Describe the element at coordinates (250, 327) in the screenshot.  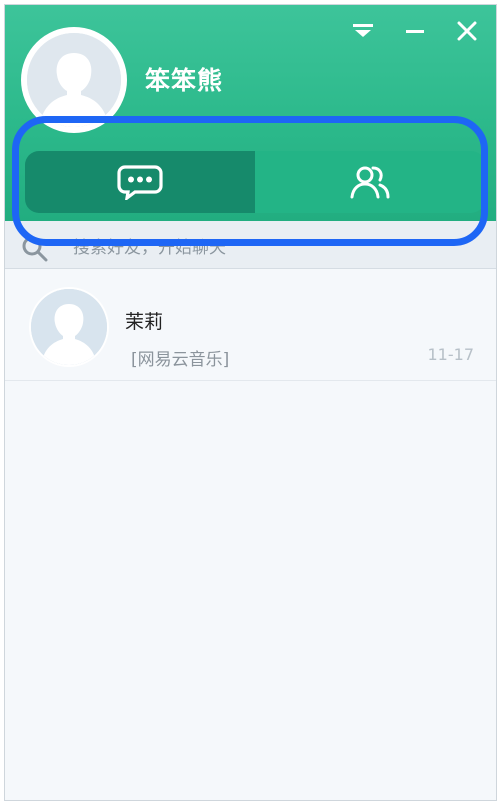
I see `list-item: 茉莉 [网易云音乐] 11-17` at that location.